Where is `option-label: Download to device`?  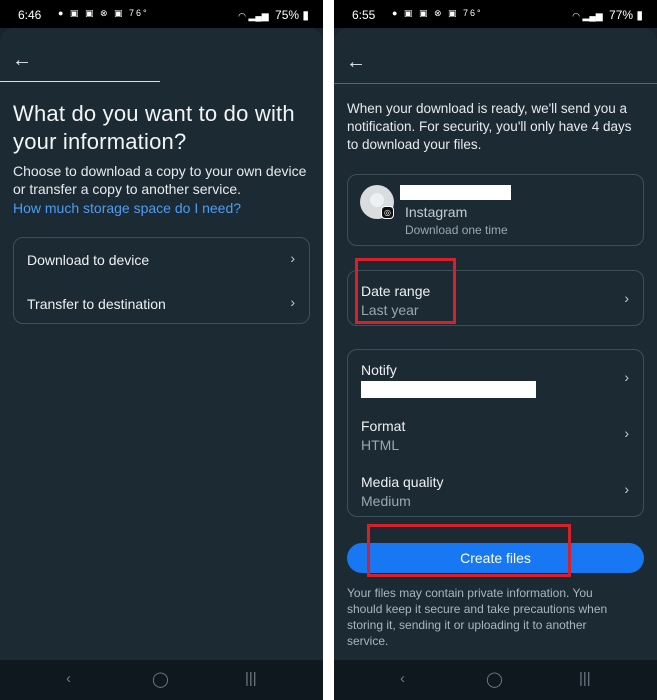
option-label: Download to device is located at coordinates (88, 260).